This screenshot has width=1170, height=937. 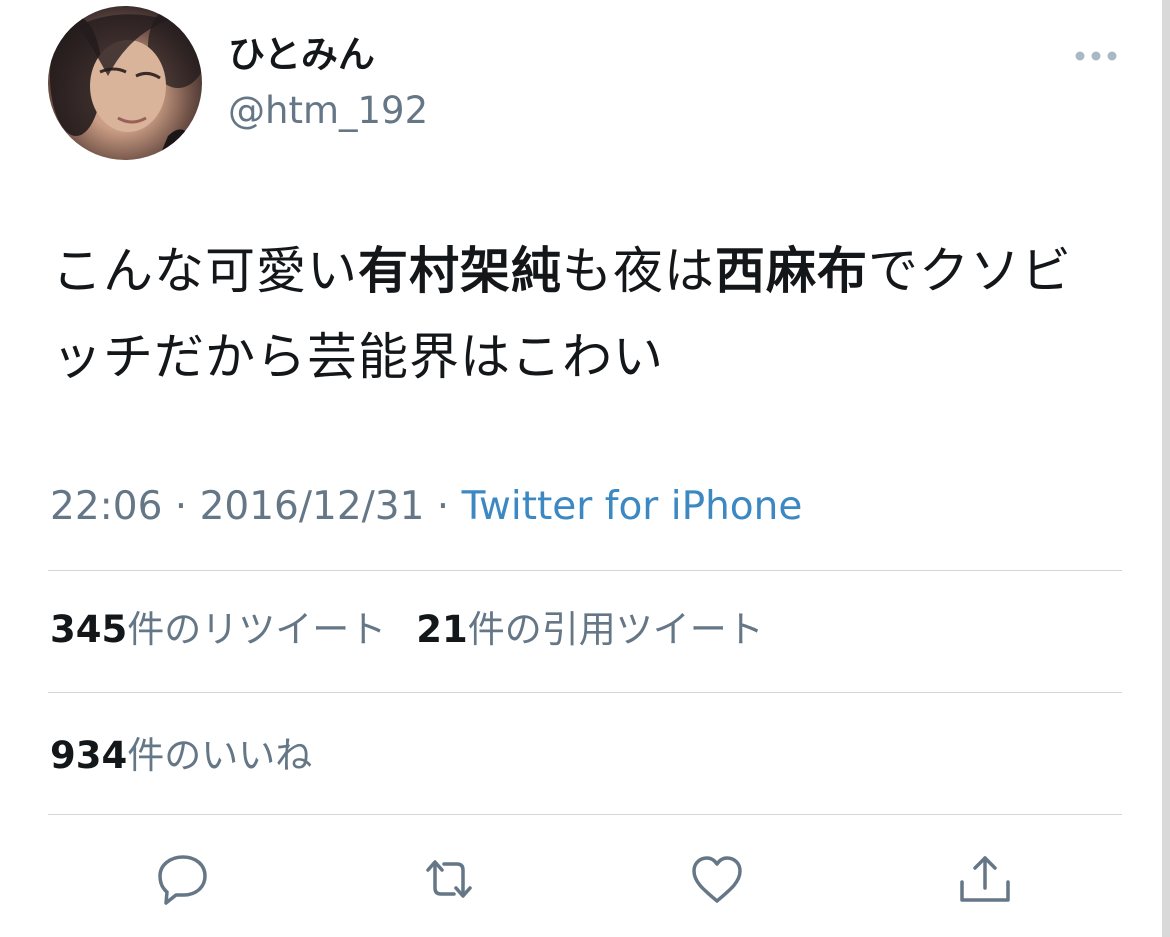 I want to click on more-dots-icon, so click(x=1096, y=56).